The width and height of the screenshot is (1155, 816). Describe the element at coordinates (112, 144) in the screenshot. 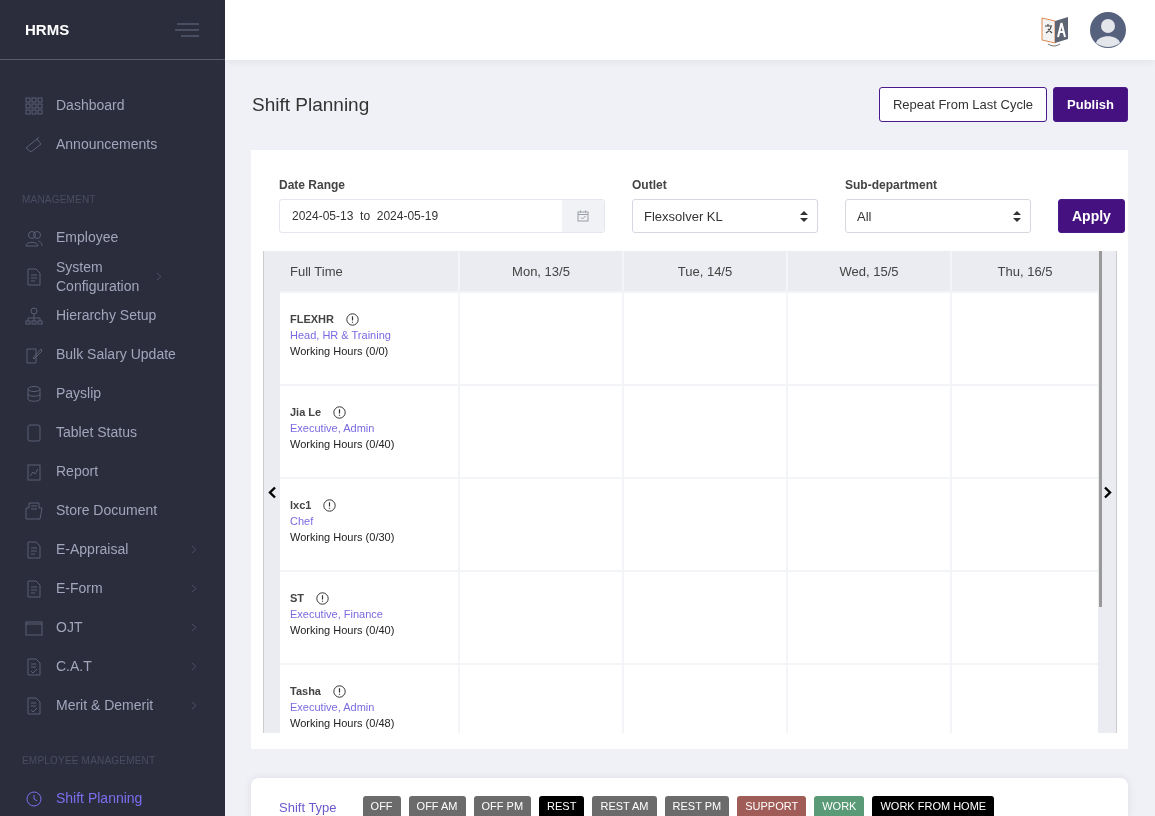

I see `sidebar-item: Announcements` at that location.